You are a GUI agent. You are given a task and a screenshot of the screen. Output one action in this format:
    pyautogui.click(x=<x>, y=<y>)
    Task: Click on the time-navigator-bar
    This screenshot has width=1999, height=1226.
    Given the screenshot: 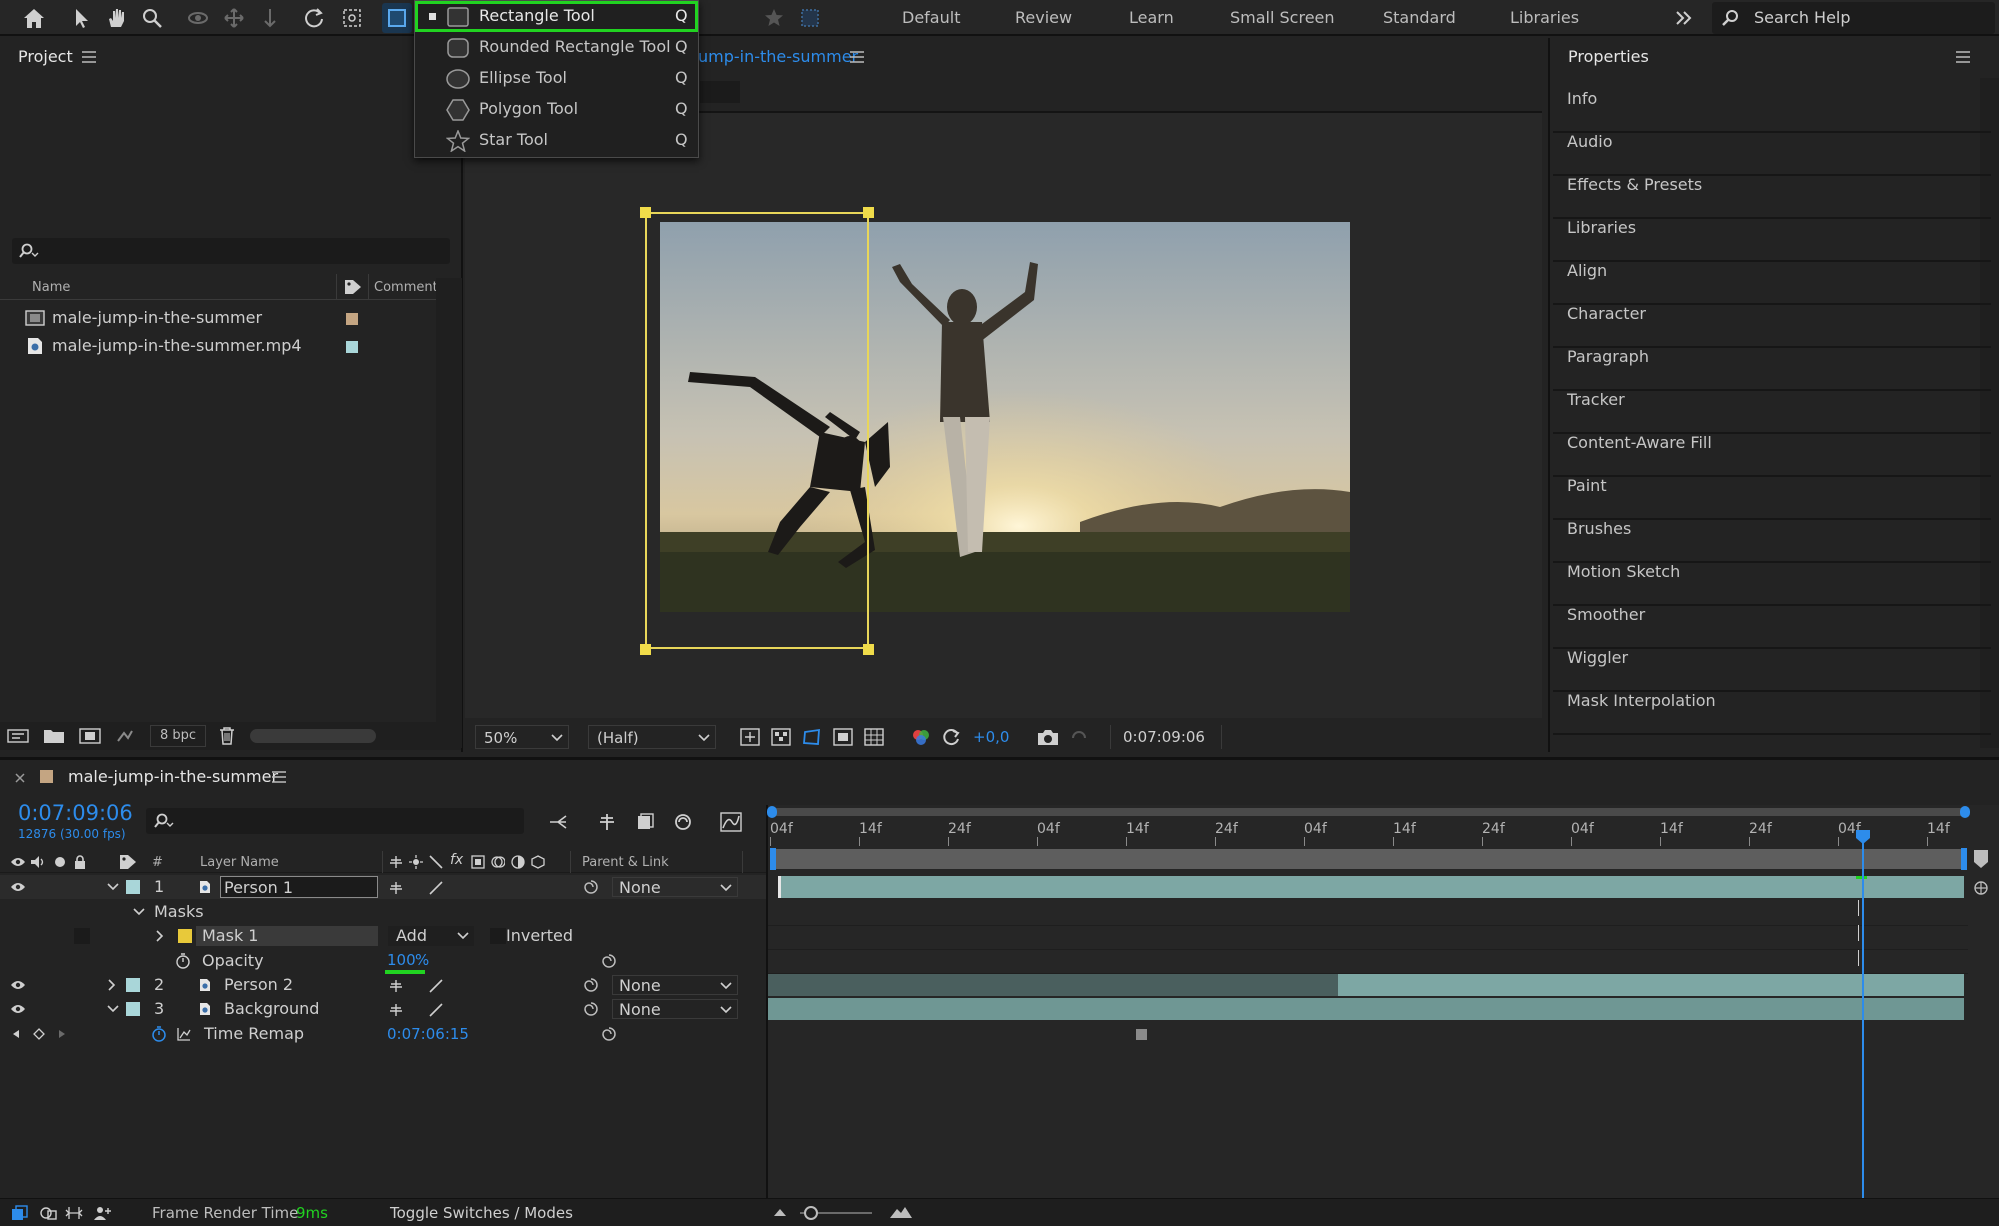 What is the action you would take?
    pyautogui.click(x=1367, y=859)
    